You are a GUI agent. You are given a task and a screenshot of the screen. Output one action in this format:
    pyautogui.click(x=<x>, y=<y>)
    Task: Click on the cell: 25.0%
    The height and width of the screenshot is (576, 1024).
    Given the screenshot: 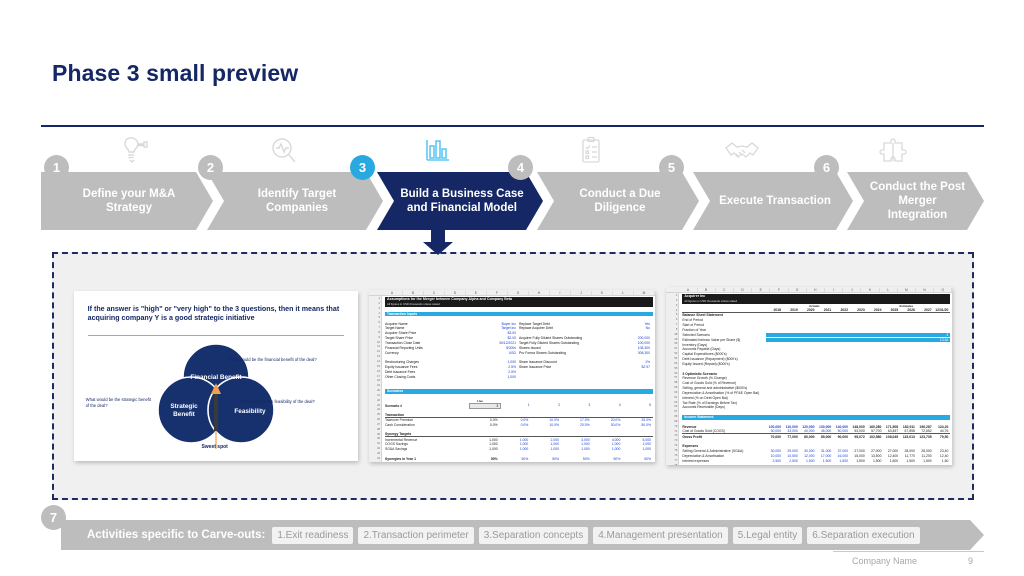 What is the action you would take?
    pyautogui.click(x=646, y=420)
    